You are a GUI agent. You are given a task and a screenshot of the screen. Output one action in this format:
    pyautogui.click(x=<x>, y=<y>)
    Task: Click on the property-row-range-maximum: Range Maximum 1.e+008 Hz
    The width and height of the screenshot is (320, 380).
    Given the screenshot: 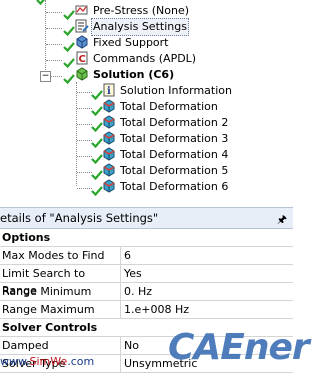 What is the action you would take?
    pyautogui.click(x=146, y=310)
    